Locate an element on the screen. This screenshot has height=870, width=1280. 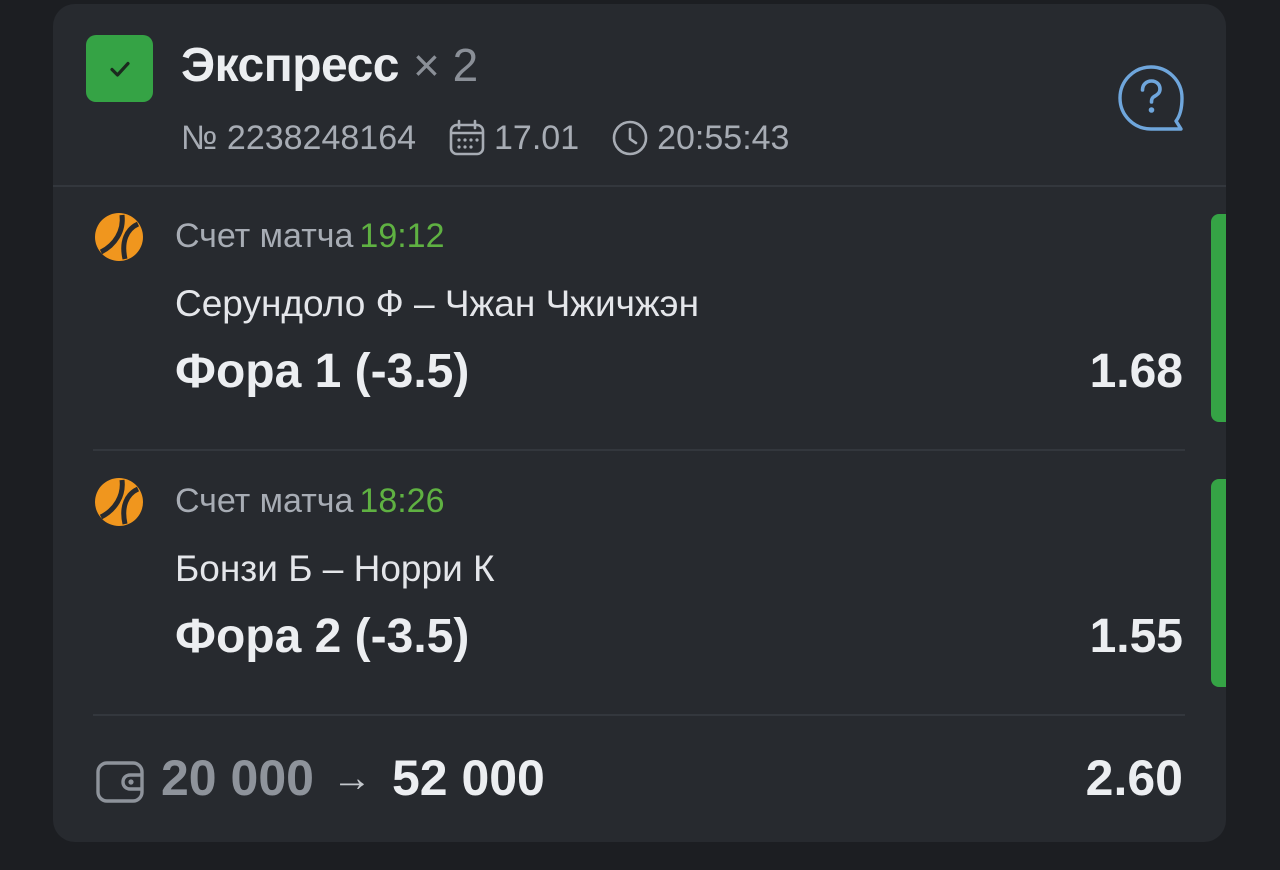
win-amount: 52 000 is located at coordinates (468, 778).